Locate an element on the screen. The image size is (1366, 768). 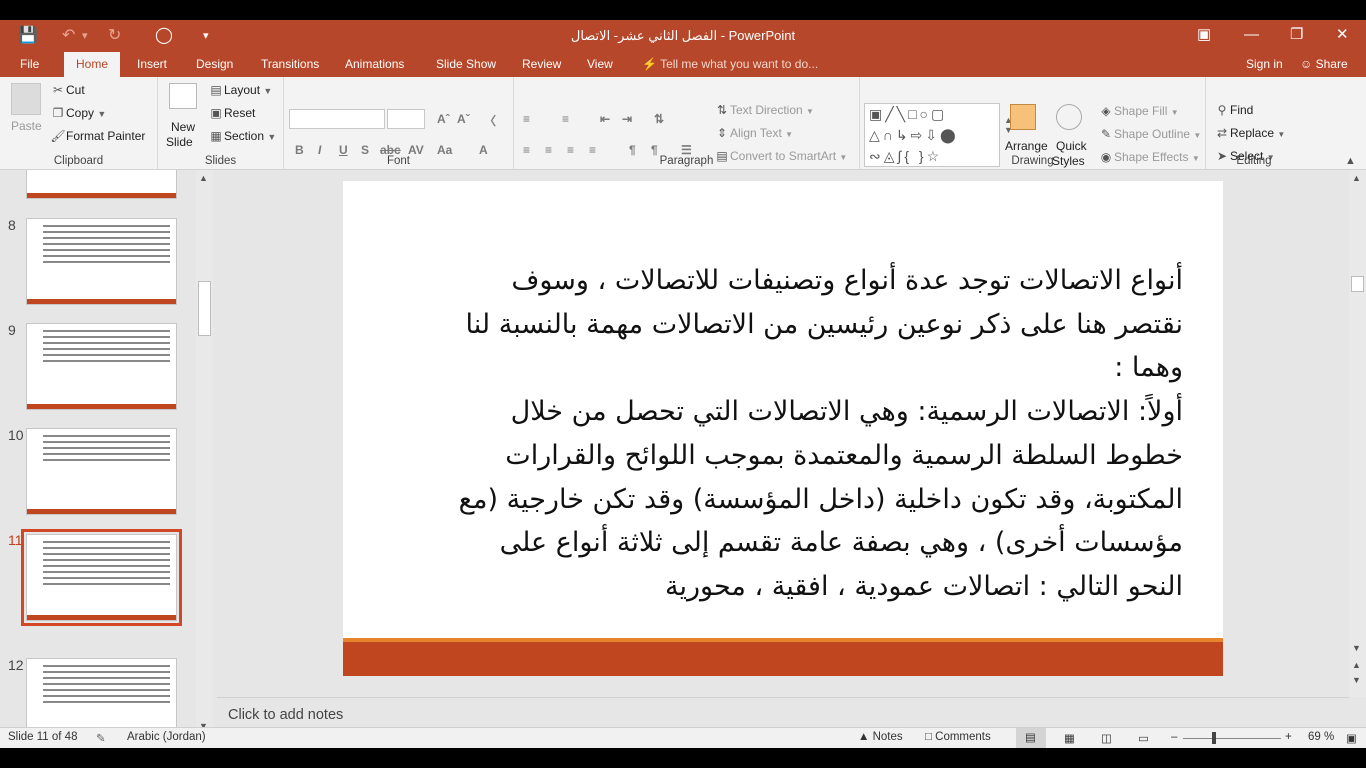
text-line: وهما : is located at coordinates (1148, 368).